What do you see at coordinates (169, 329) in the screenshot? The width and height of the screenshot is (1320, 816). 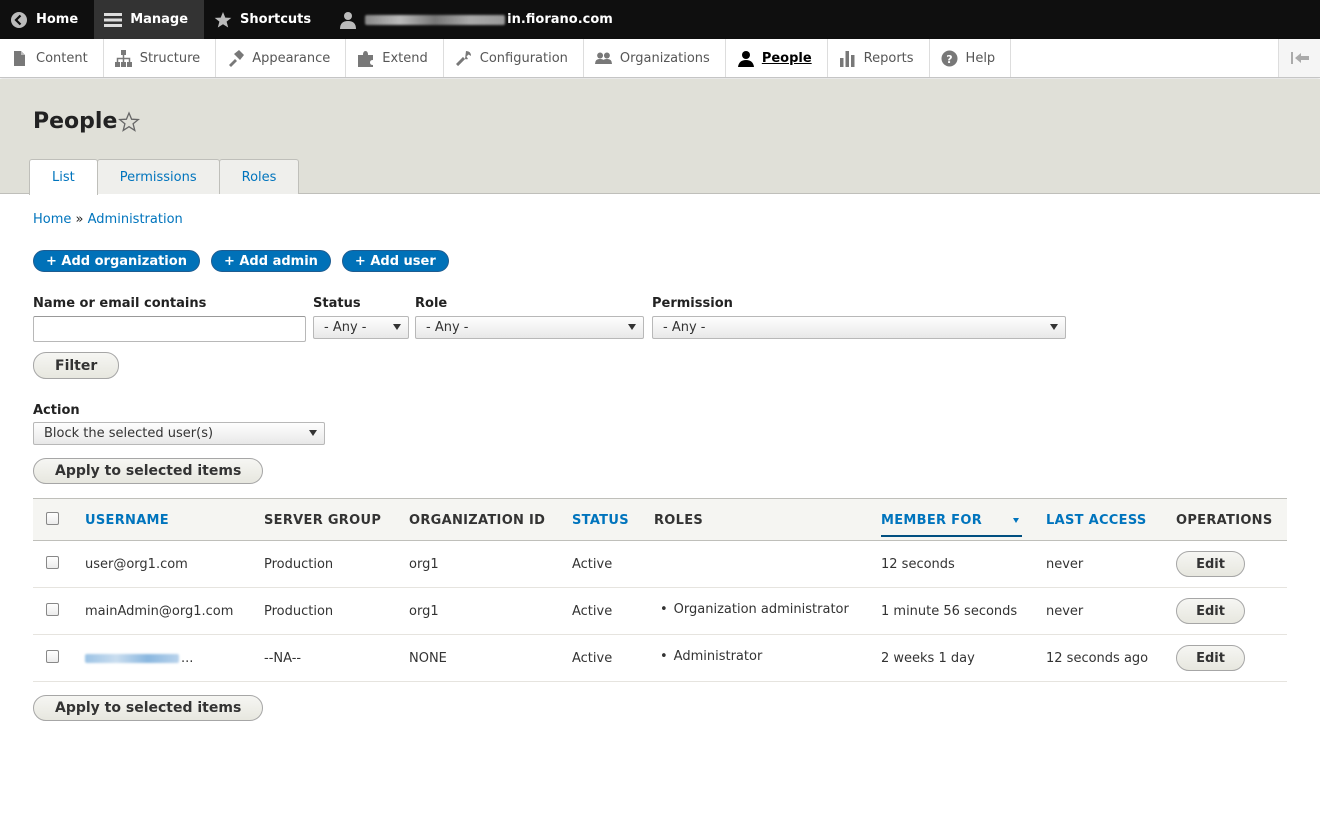 I see `name-email-input` at bounding box center [169, 329].